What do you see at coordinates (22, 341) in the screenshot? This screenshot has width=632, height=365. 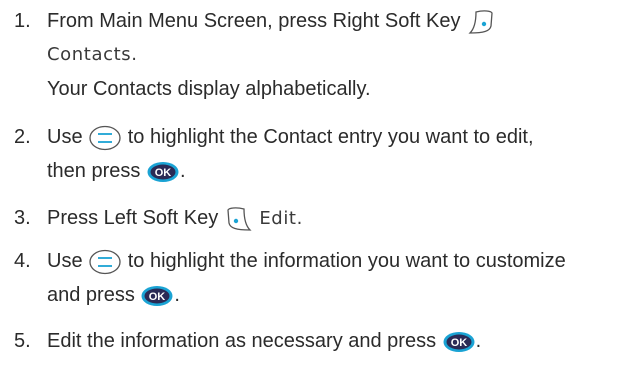 I see `step-number: 5.` at bounding box center [22, 341].